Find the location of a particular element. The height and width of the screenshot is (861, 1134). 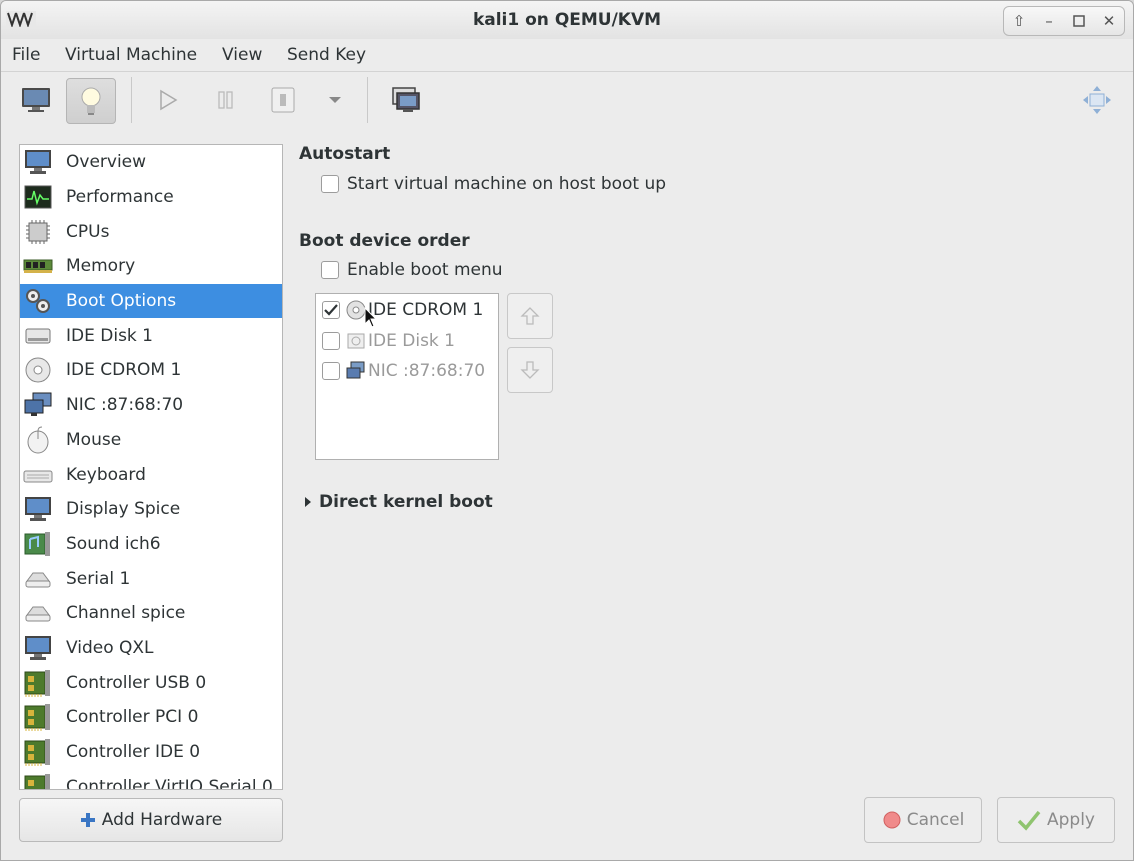

sidebar-item-label: Sound ich6 is located at coordinates (113, 543).